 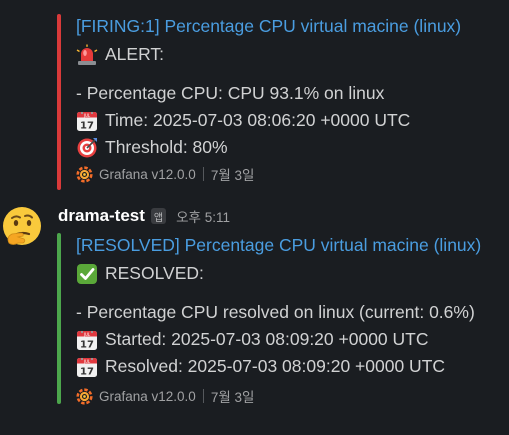 I want to click on resolved-resolved-text: Resolved: 2025-07-03 08:09:20 +0000 UTC, so click(x=275, y=366).